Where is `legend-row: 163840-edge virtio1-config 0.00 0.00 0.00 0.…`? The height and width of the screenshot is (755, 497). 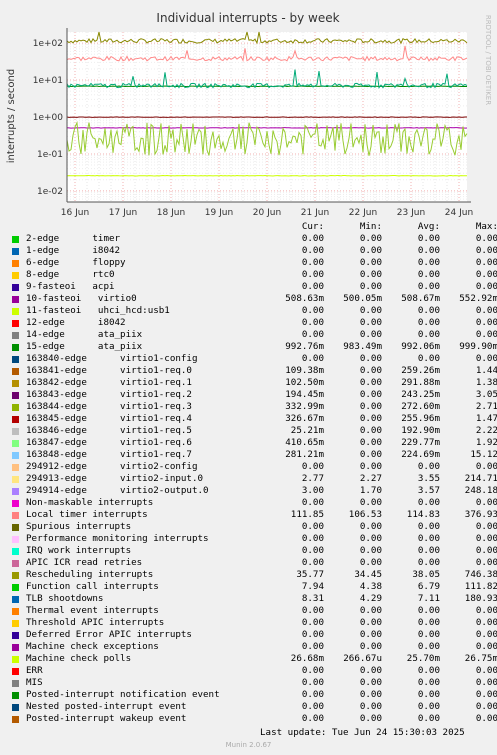
legend-row: 163840-edge virtio1-config 0.00 0.00 0.00 0.… is located at coordinates (254, 359).